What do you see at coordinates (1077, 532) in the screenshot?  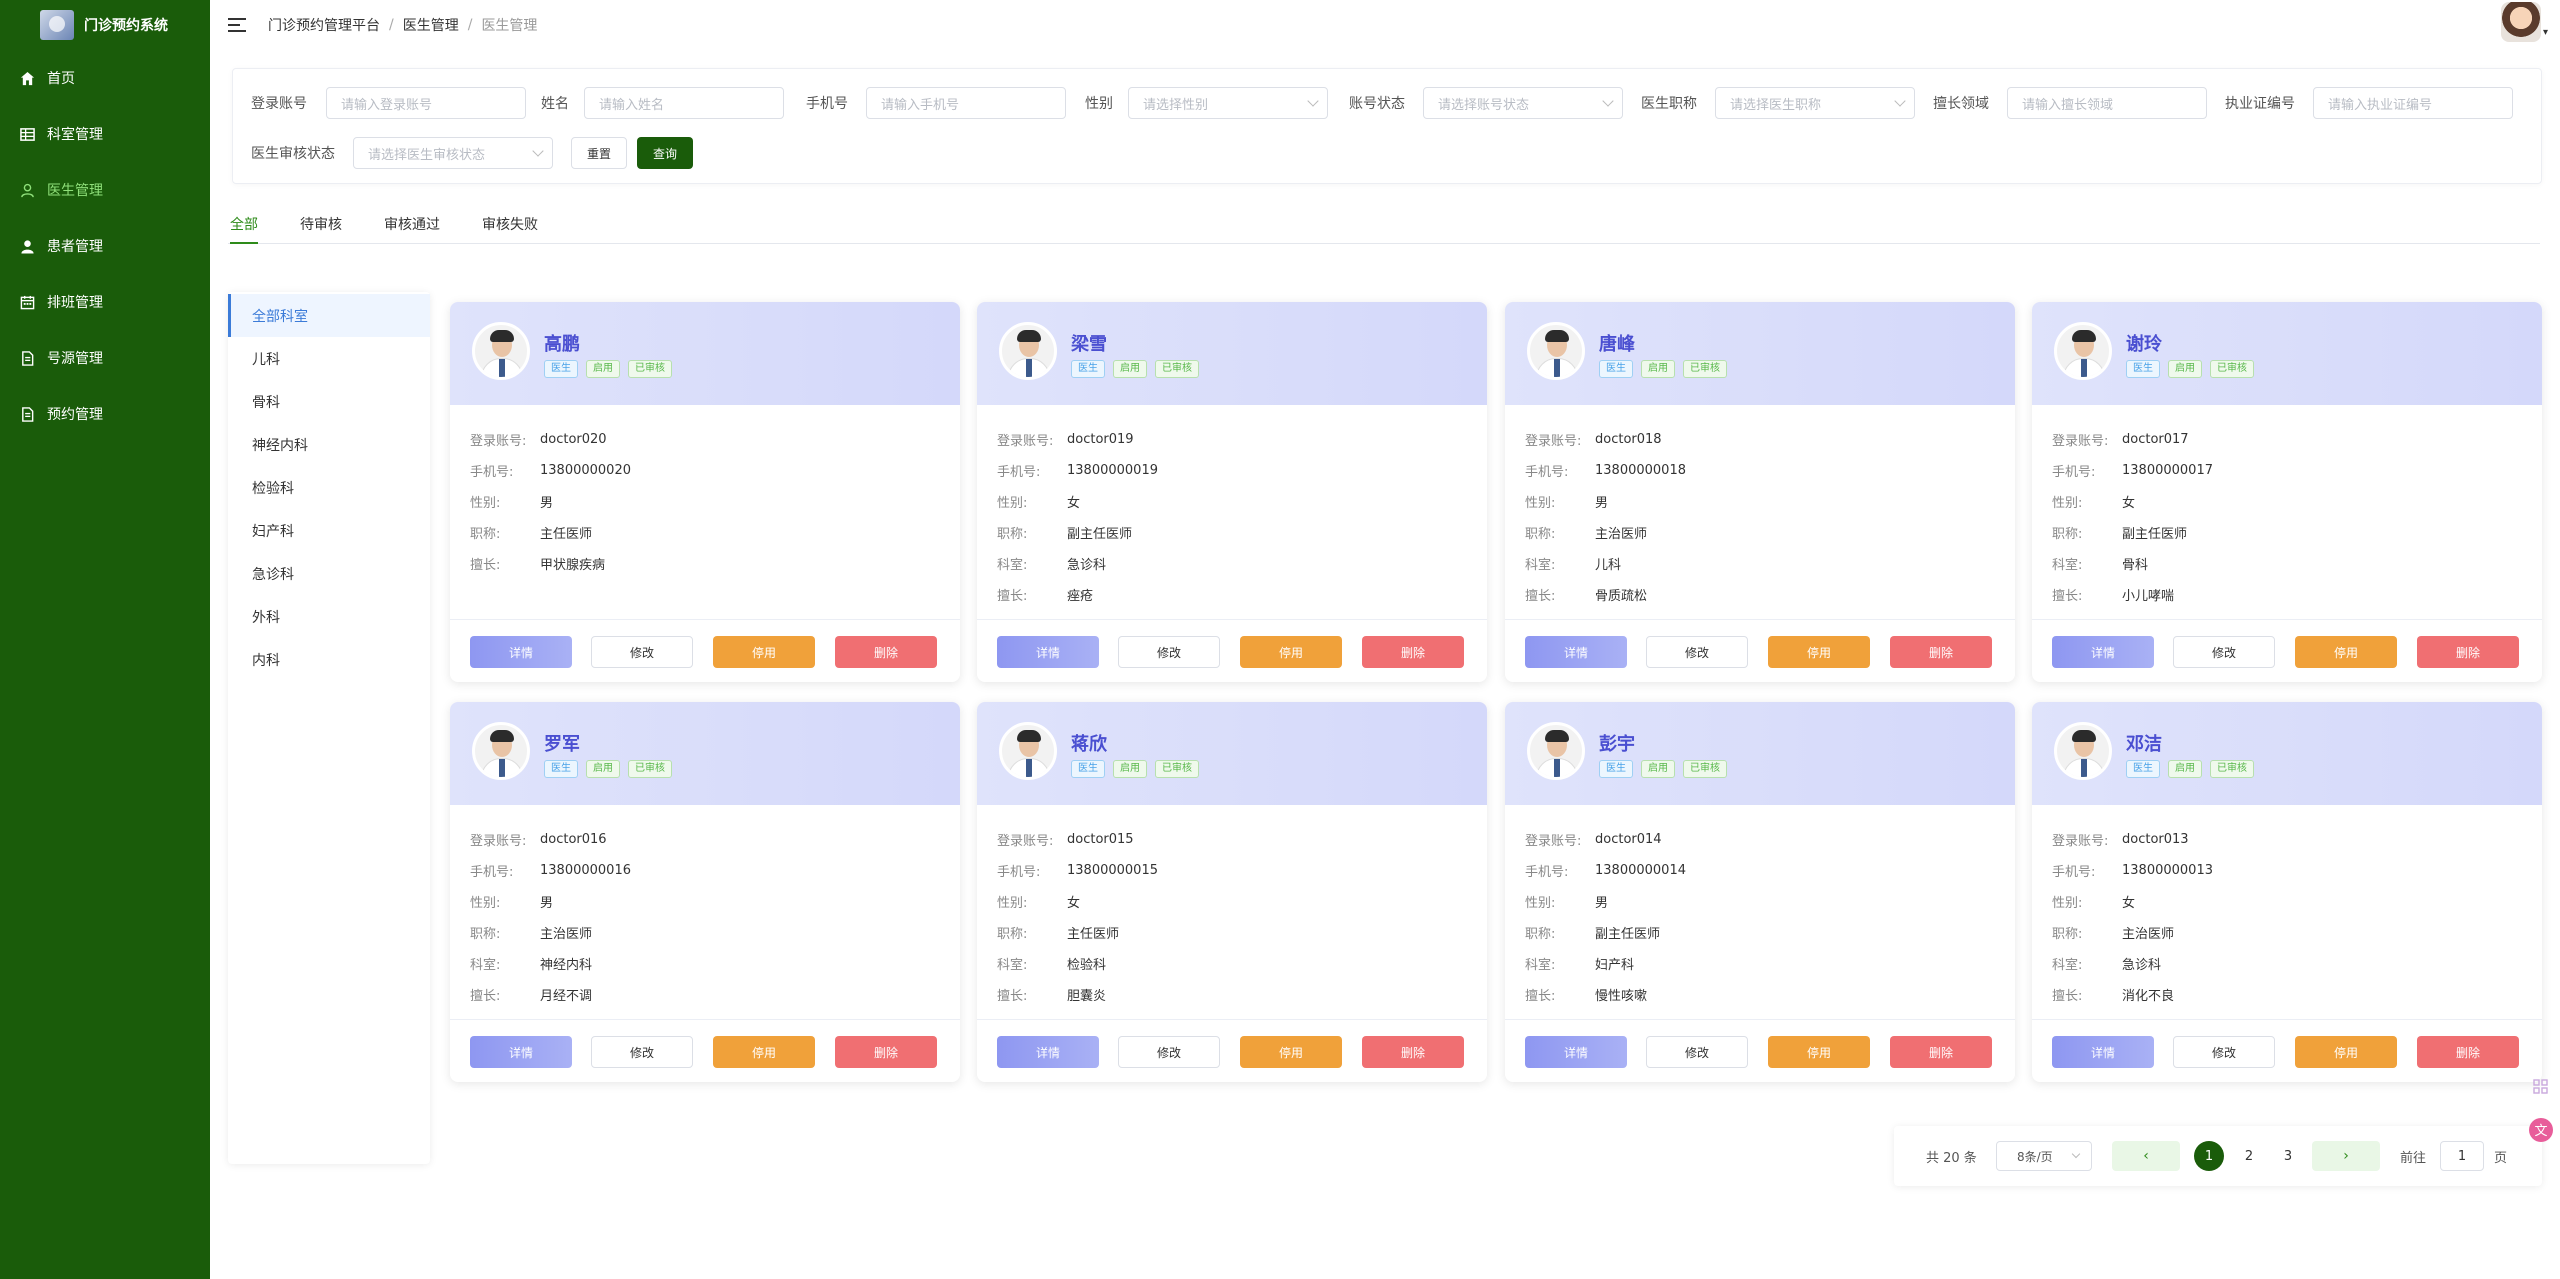 I see `info-row-title: 职称: 副主任医师` at bounding box center [1077, 532].